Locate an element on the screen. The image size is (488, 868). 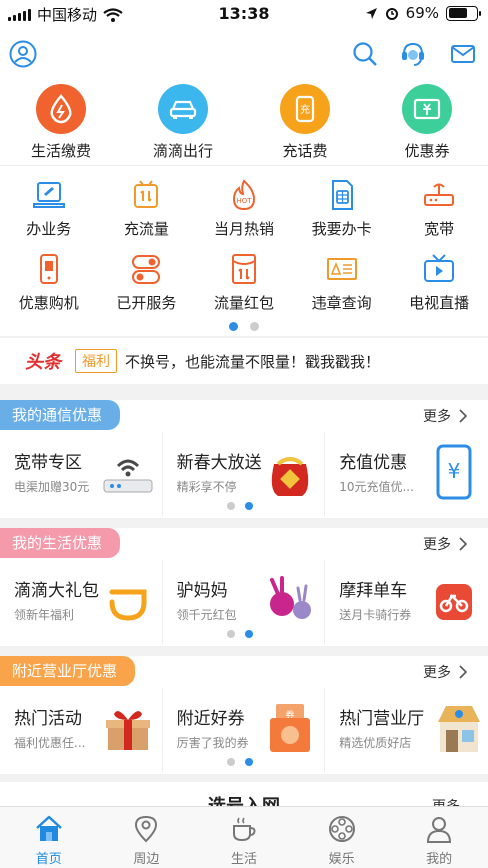
tab-nearby: 周边 is located at coordinates (147, 837).